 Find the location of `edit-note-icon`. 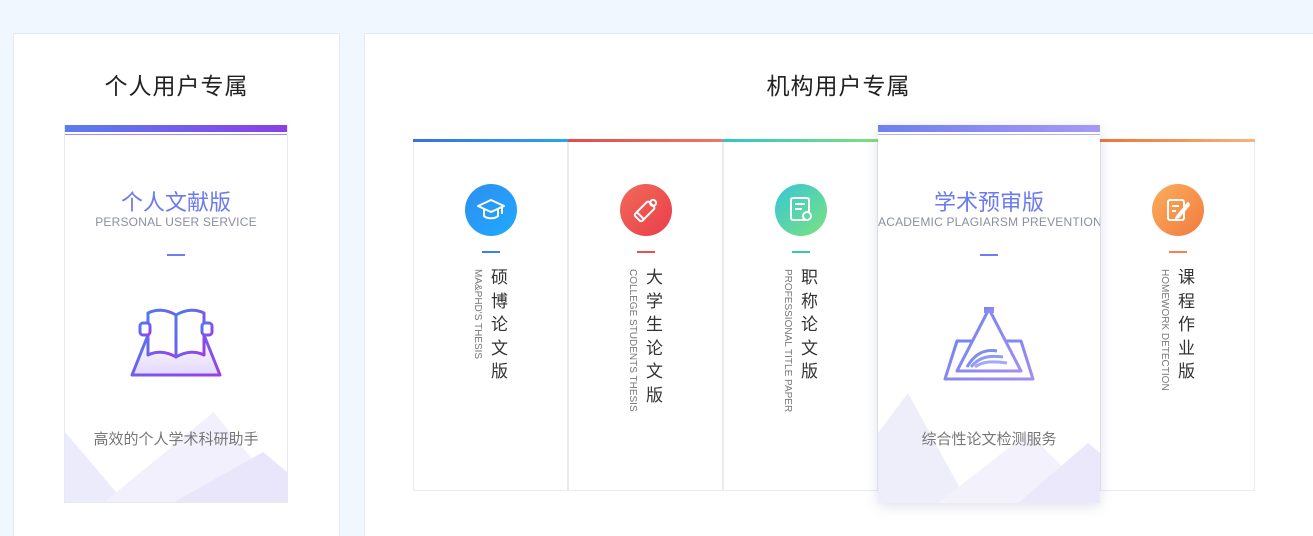

edit-note-icon is located at coordinates (1177, 210).